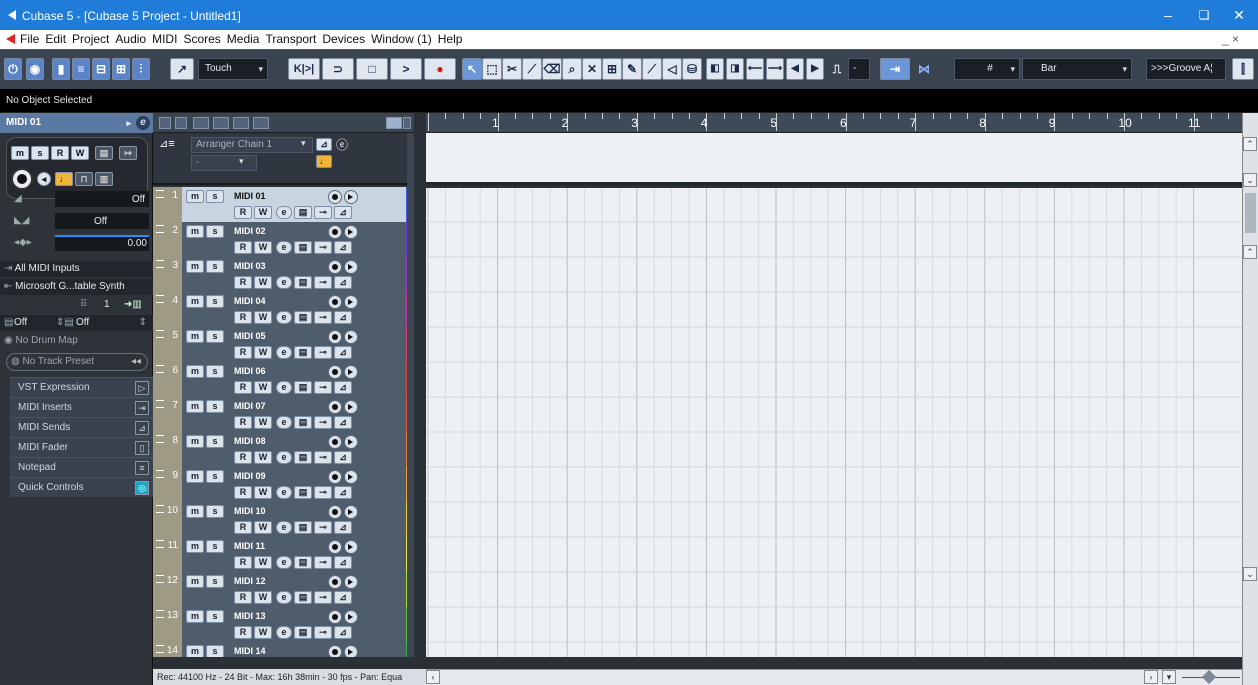 Image resolution: width=1258 pixels, height=685 pixels. I want to click on track-row: 14msMIDI 14RWe▤⊸⊿, so click(283, 649).